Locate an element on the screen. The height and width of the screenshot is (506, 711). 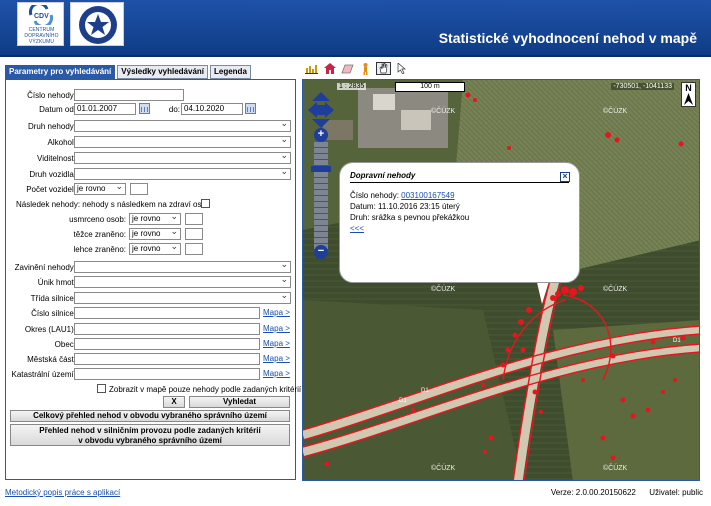
road-label-3: D1 is located at coordinates (677, 341).